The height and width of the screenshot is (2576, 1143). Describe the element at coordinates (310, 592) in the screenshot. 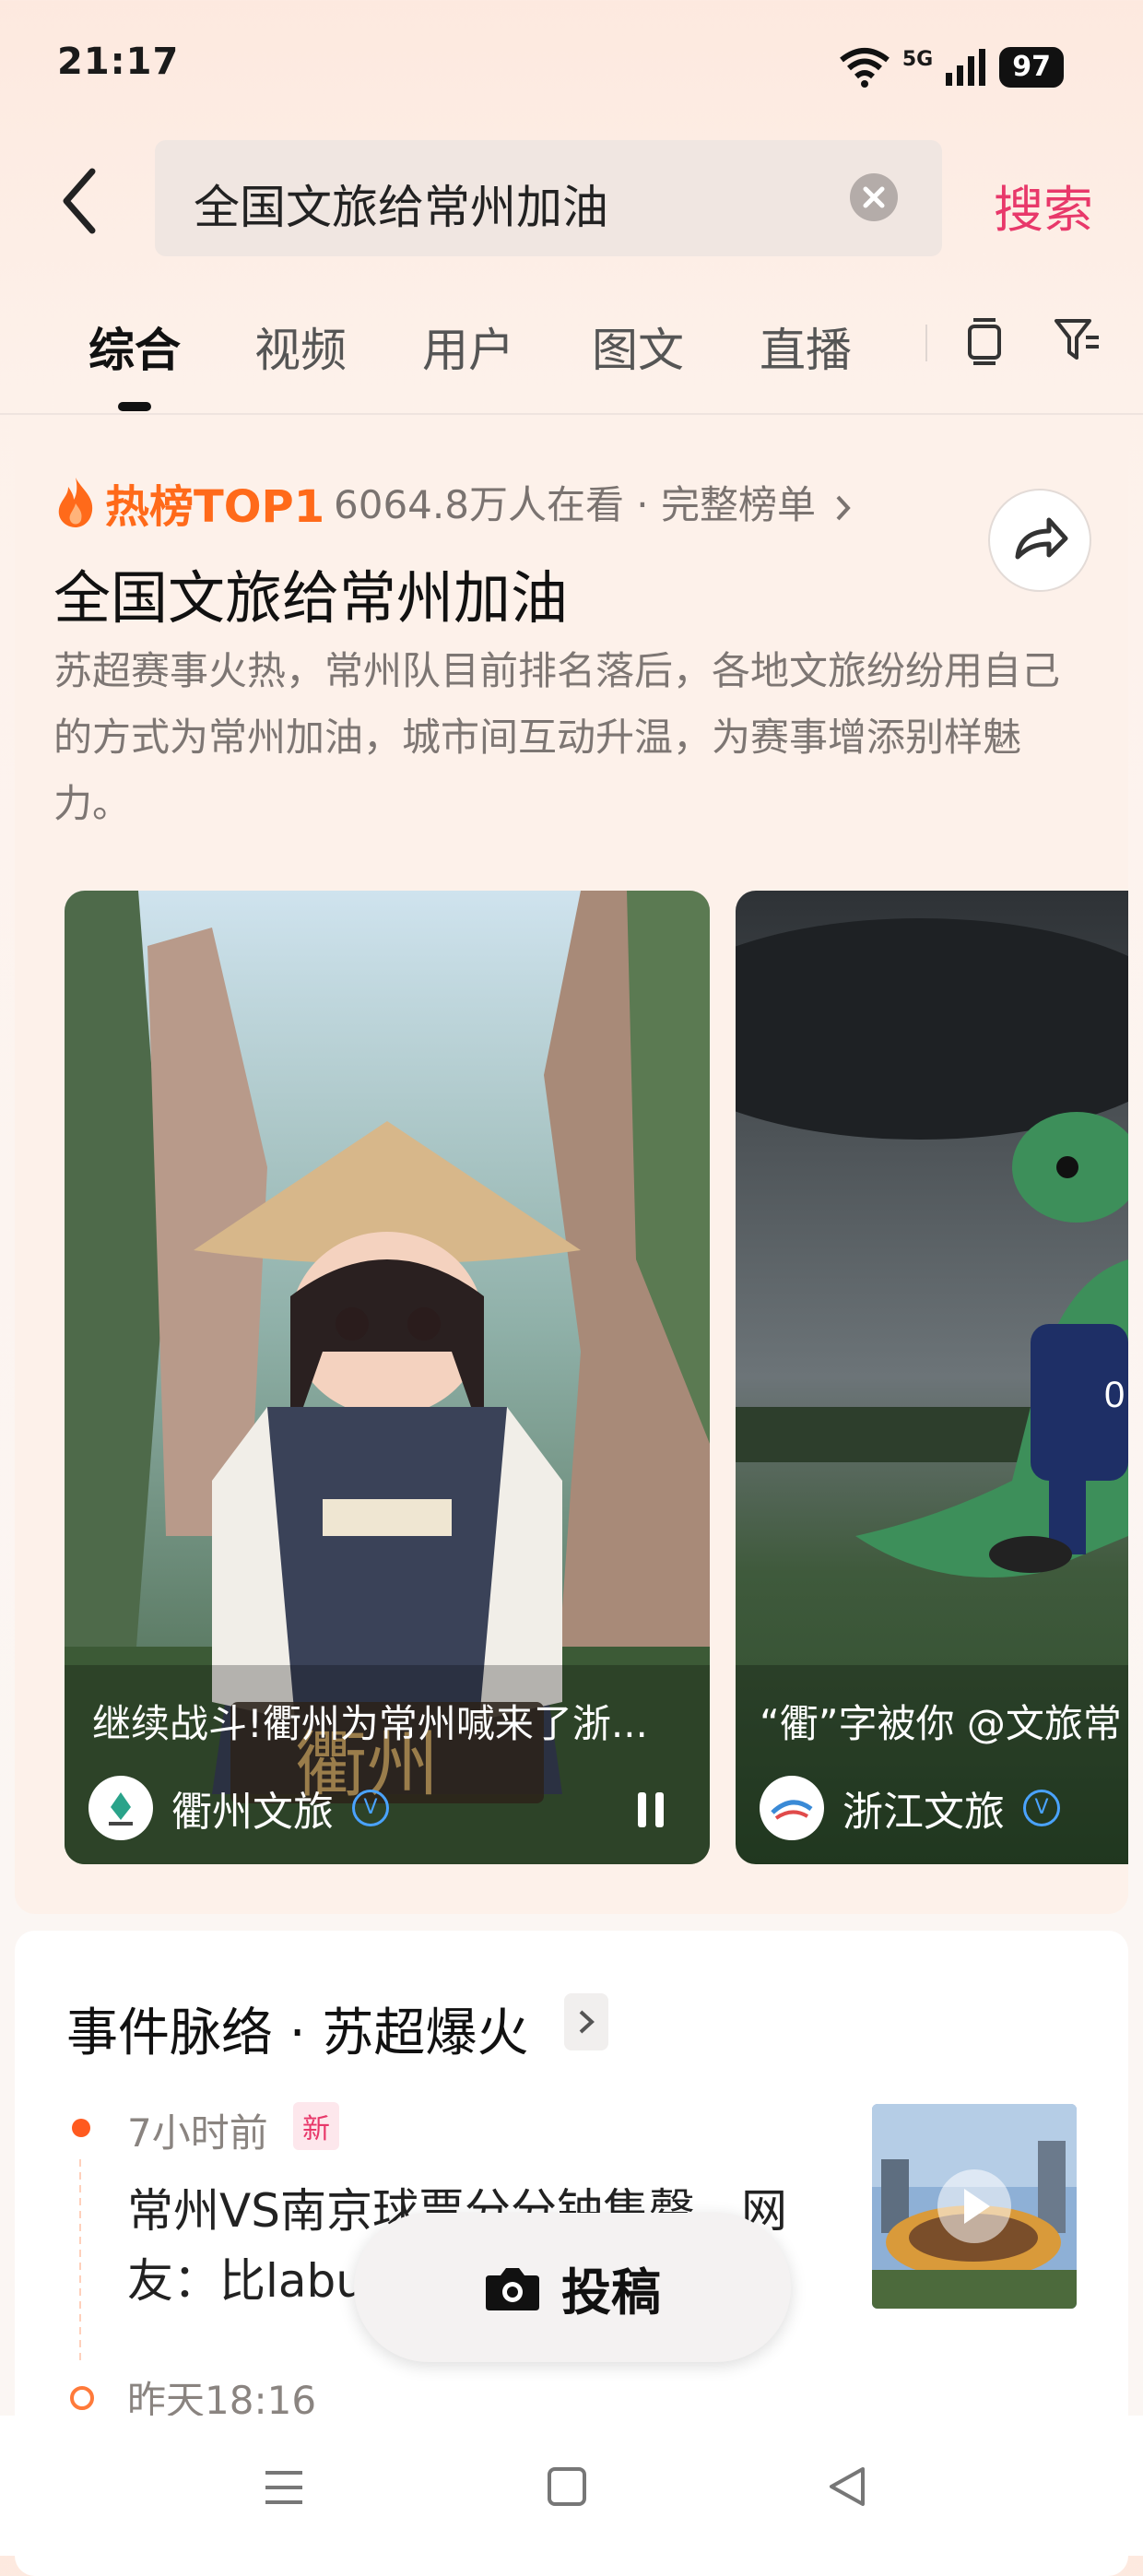

I see `topic-title: 全国文旅给常州加油` at that location.